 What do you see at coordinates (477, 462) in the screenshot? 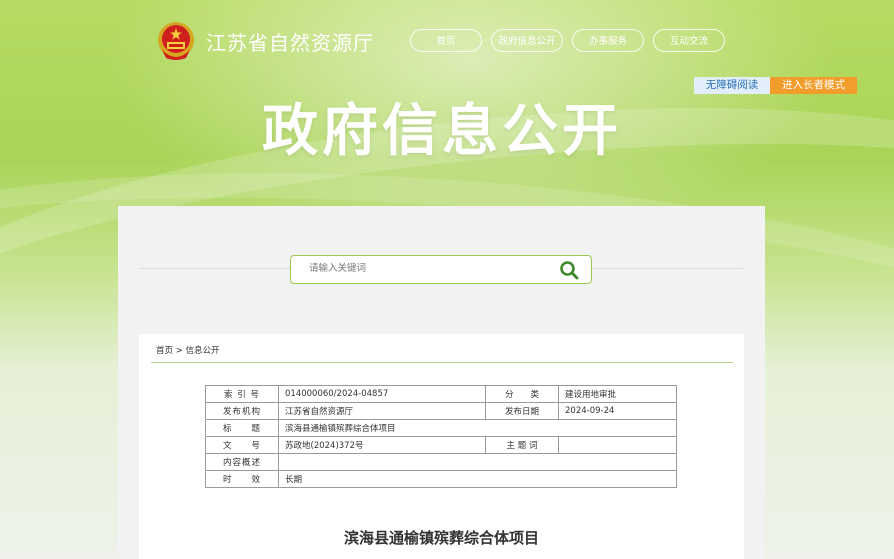
I see `summary-value` at bounding box center [477, 462].